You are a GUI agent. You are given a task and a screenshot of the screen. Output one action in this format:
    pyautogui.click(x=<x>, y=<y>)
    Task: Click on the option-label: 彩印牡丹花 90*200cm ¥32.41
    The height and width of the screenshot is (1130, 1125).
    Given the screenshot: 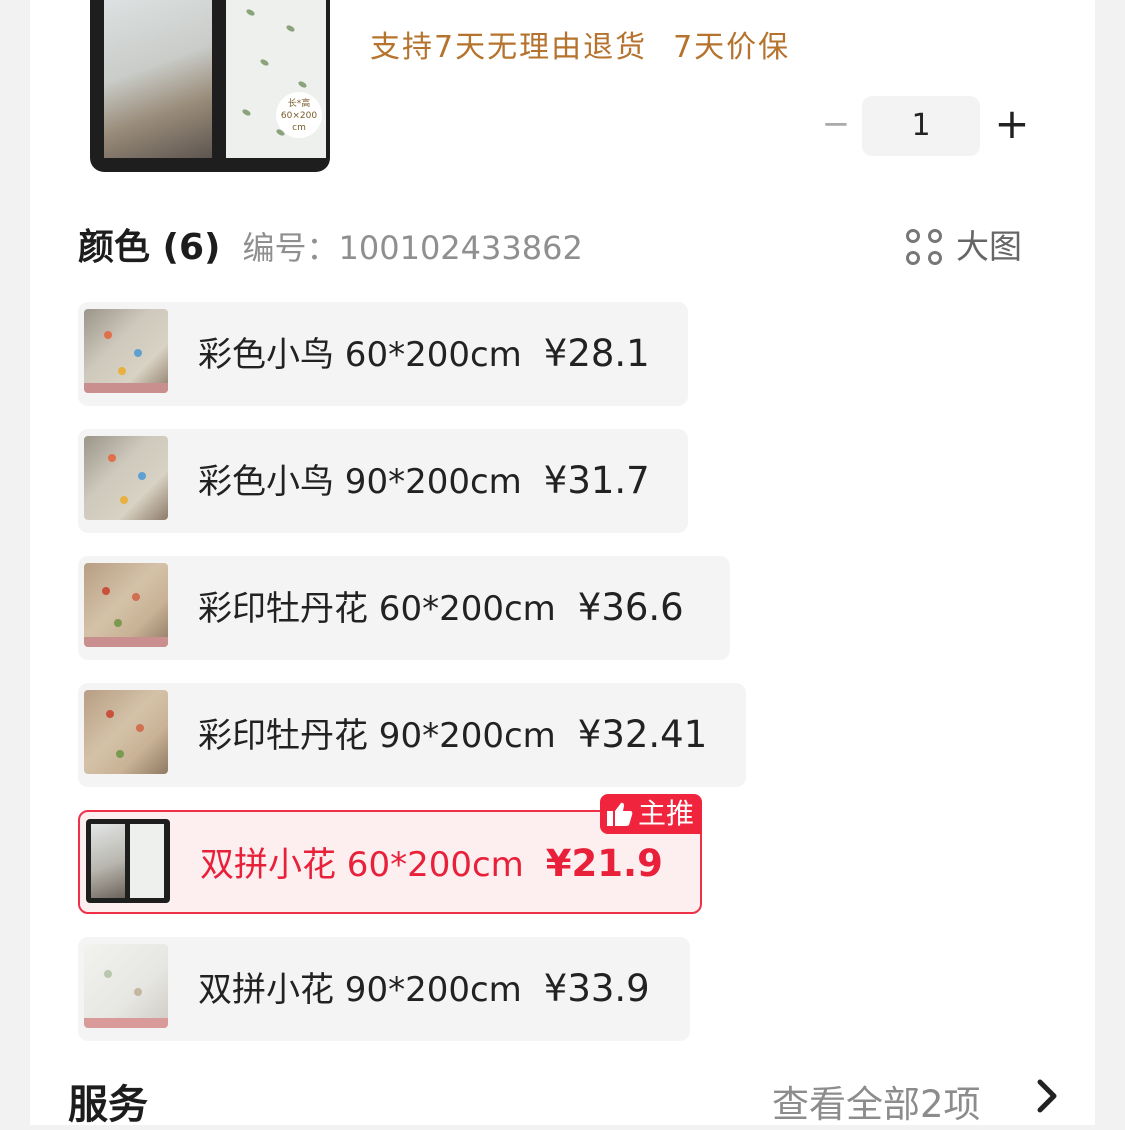 What is the action you would take?
    pyautogui.click(x=452, y=735)
    